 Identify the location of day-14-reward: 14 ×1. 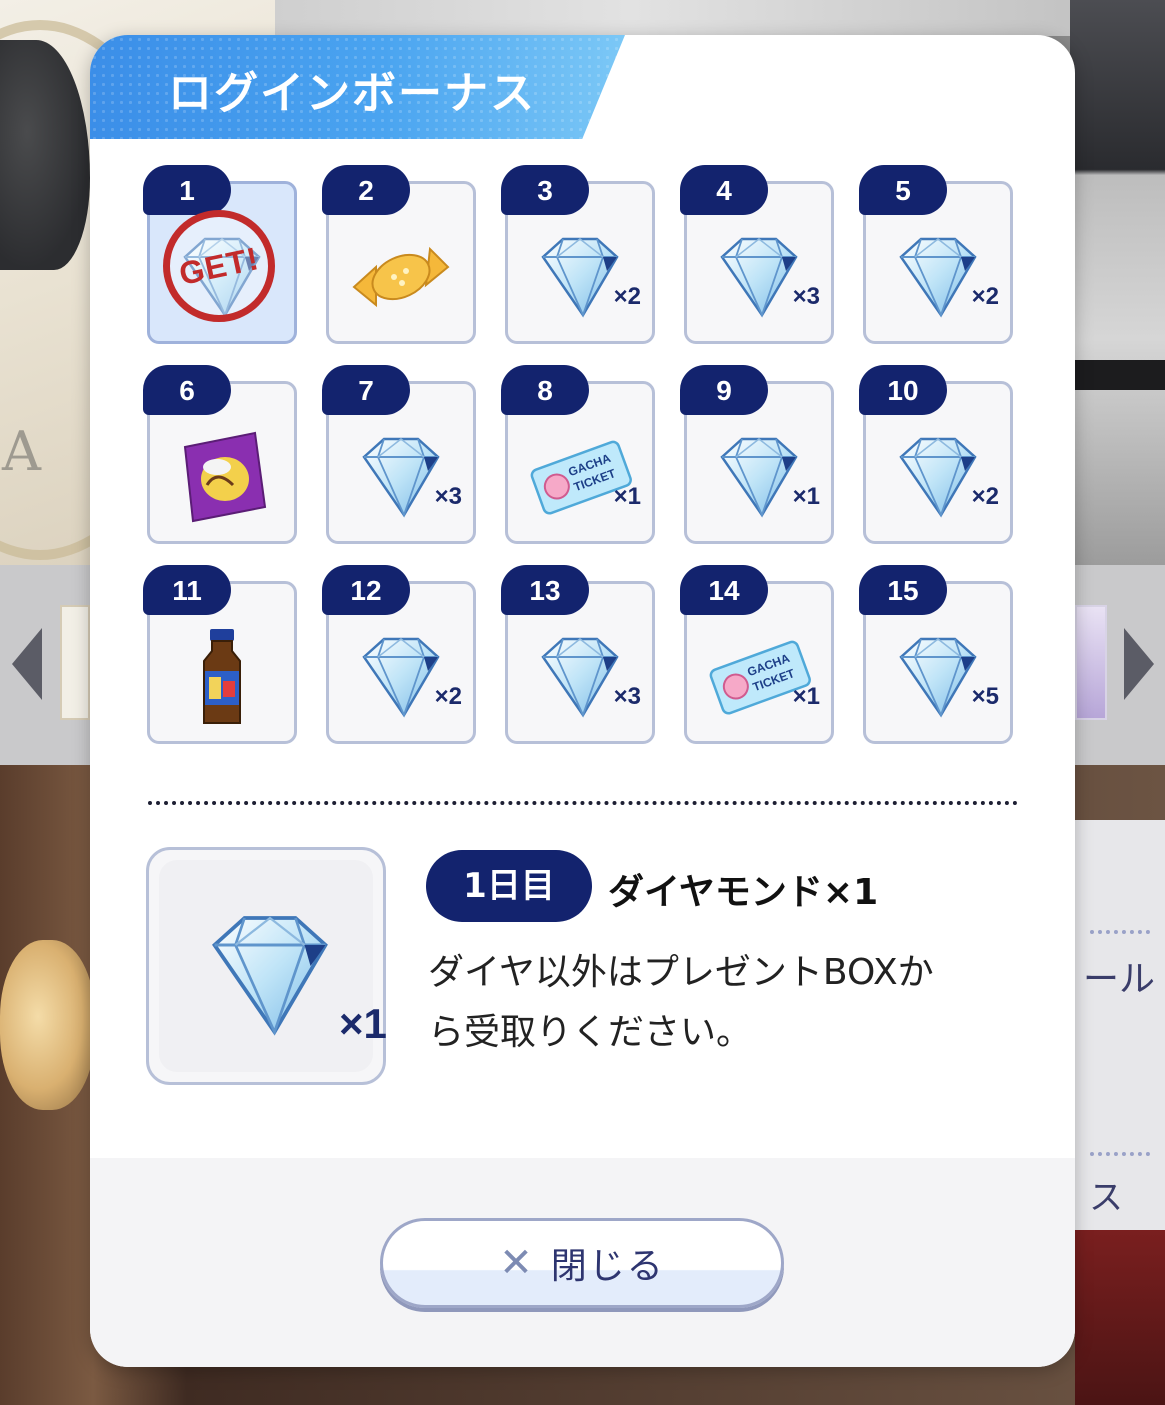
(757, 654).